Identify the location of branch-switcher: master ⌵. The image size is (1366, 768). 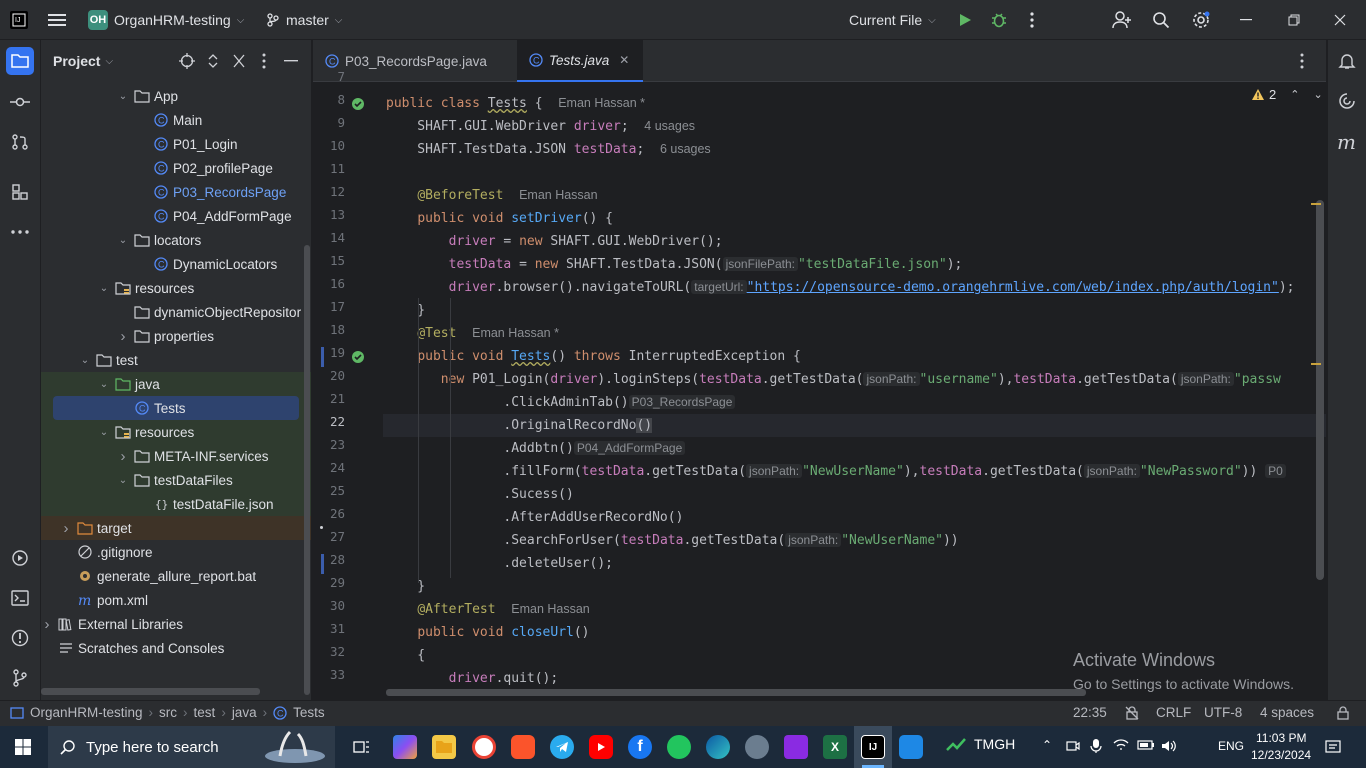
(304, 20).